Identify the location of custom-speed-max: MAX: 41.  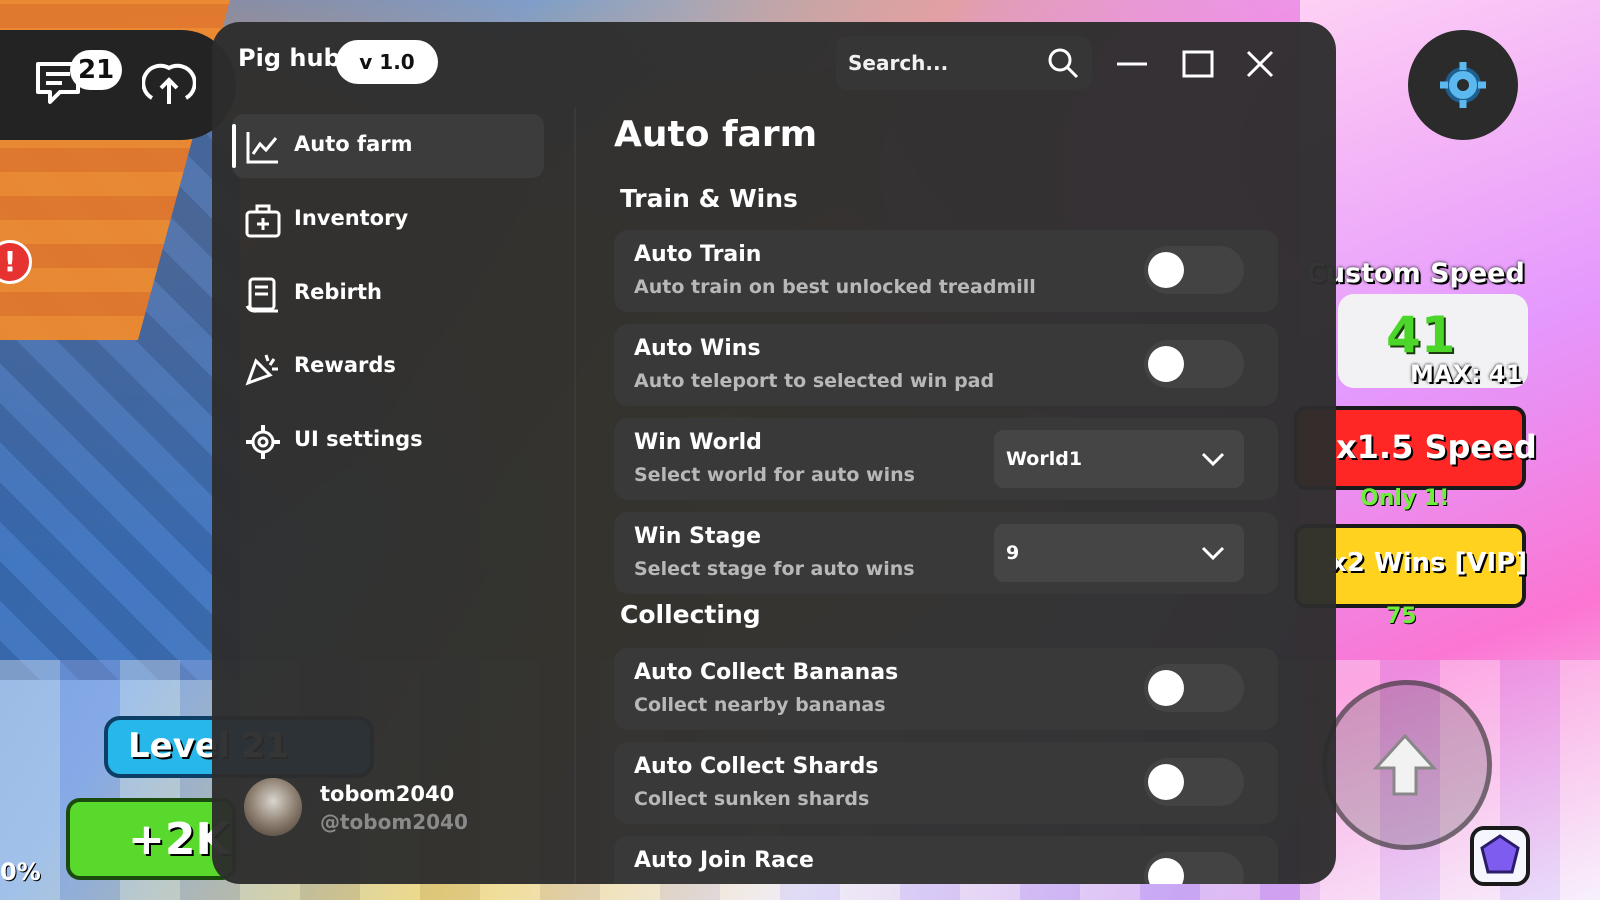
(1466, 374).